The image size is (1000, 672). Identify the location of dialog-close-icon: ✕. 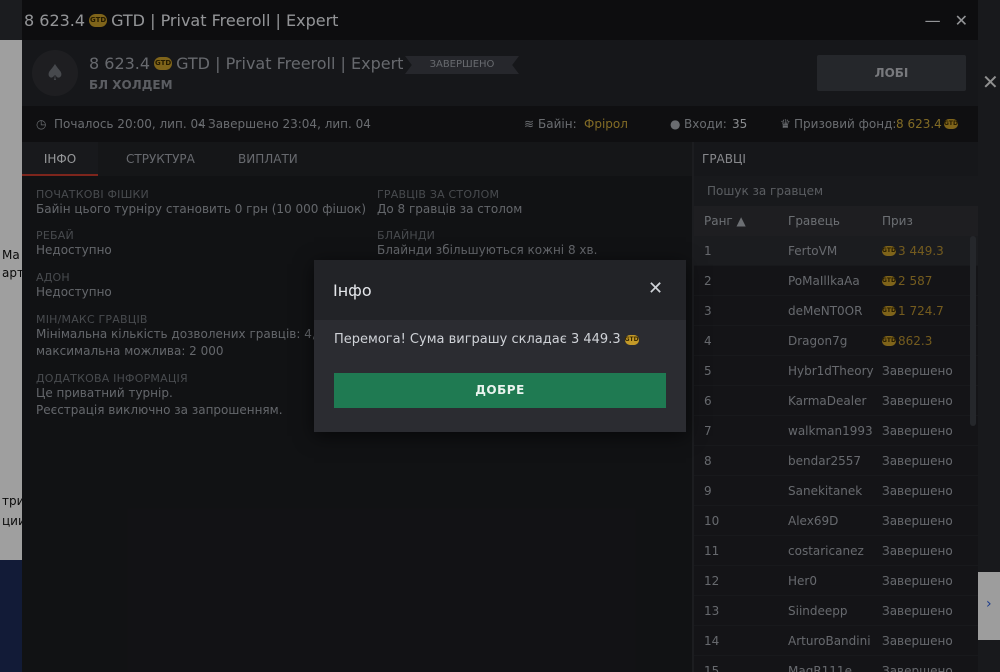
(655, 288).